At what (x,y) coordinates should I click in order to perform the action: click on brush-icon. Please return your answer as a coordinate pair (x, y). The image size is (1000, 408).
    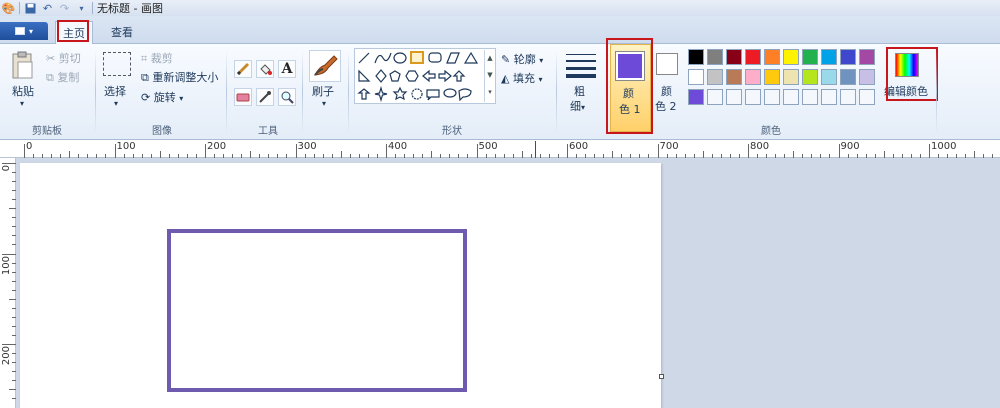
    Looking at the image, I should click on (325, 66).